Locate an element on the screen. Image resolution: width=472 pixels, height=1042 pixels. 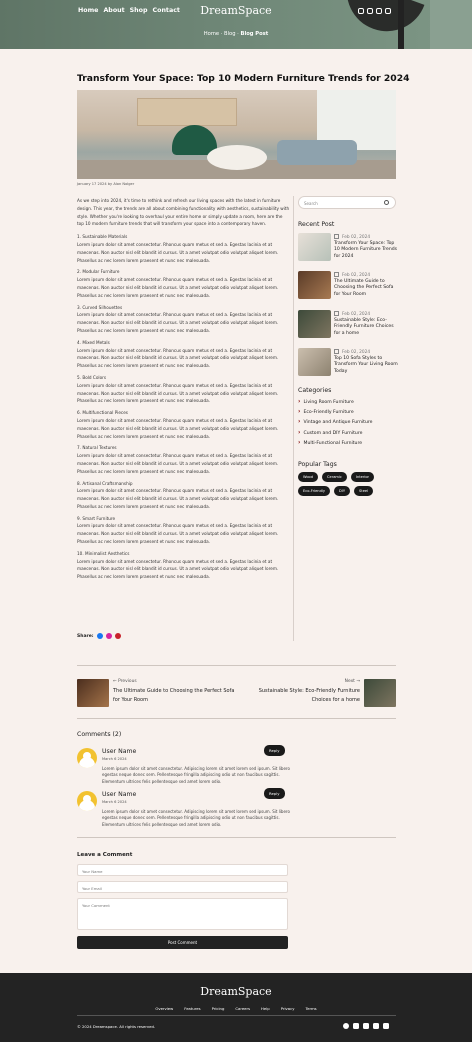
category-link: Eco-Friendly Furniture is located at coordinates (325, 411).